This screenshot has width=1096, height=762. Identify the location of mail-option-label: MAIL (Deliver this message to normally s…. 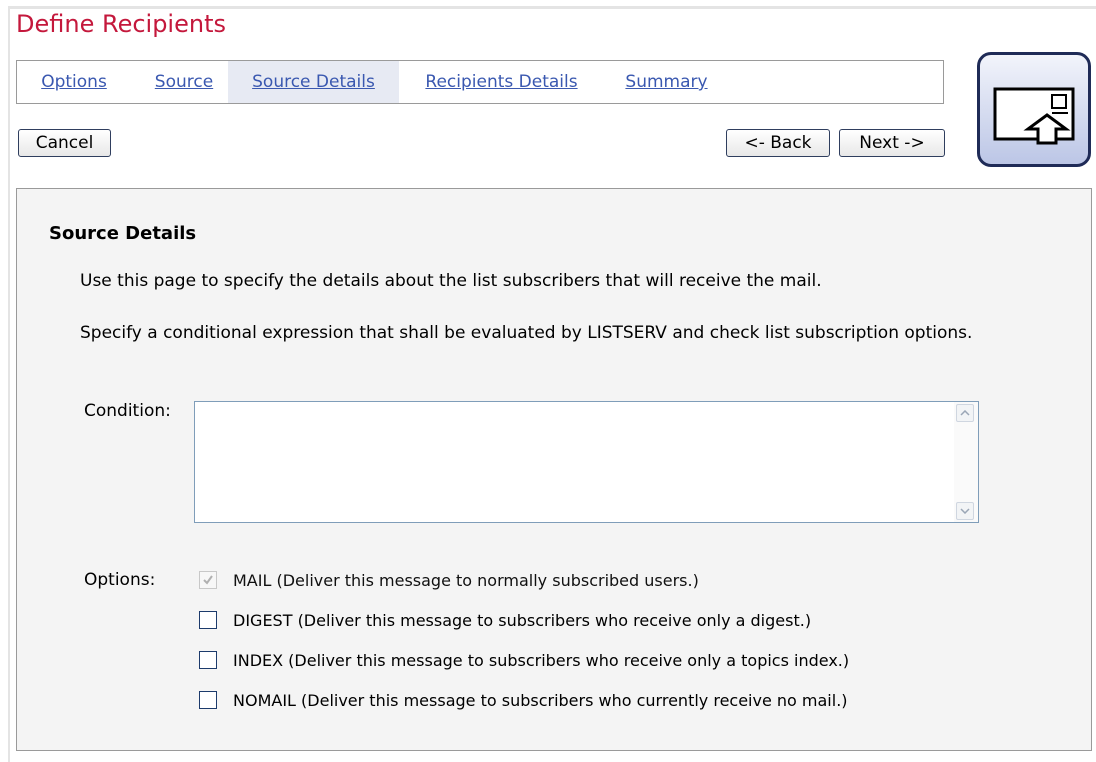
(466, 580).